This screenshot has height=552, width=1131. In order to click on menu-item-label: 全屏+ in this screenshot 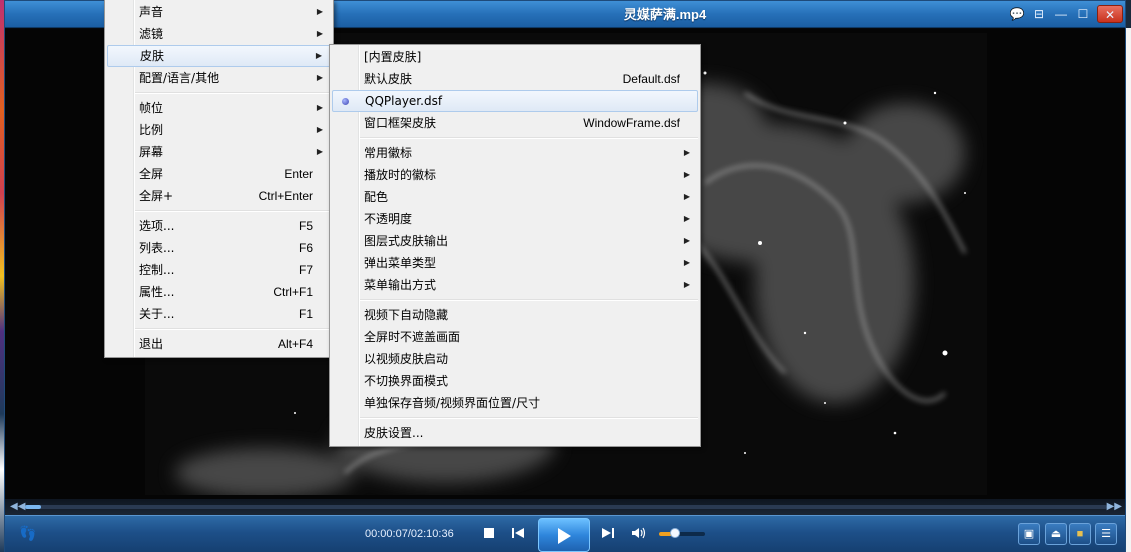, I will do `click(156, 196)`.